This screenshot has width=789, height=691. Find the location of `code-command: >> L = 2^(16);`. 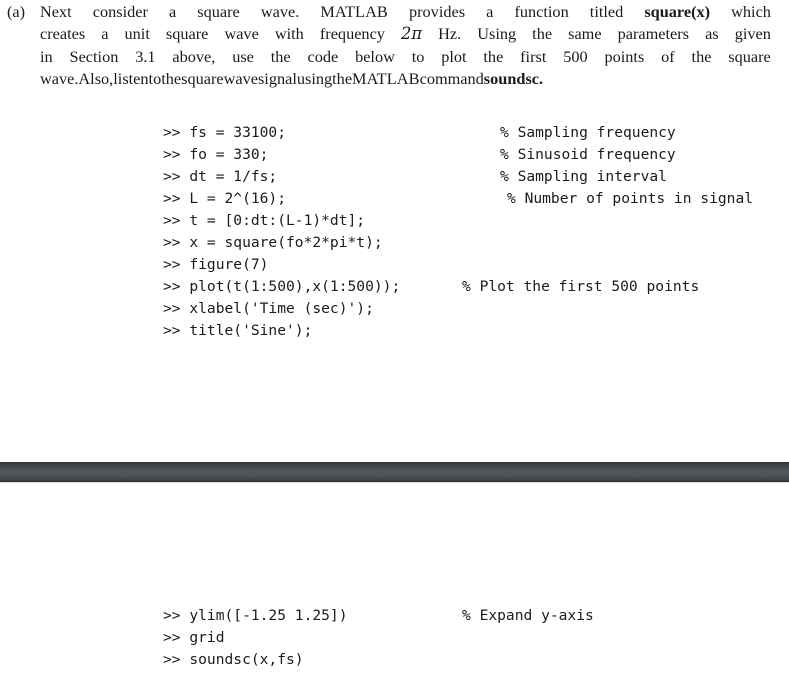

code-command: >> L = 2^(16); is located at coordinates (225, 198).